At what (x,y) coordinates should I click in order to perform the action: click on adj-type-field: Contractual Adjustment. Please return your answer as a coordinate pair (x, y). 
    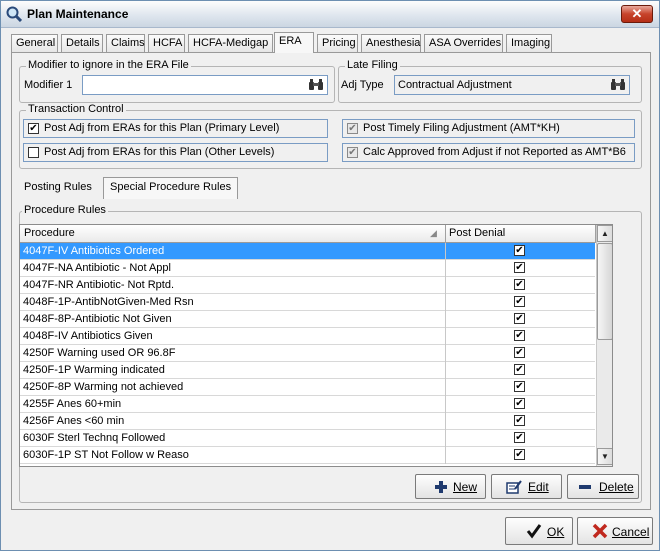
    Looking at the image, I should click on (512, 85).